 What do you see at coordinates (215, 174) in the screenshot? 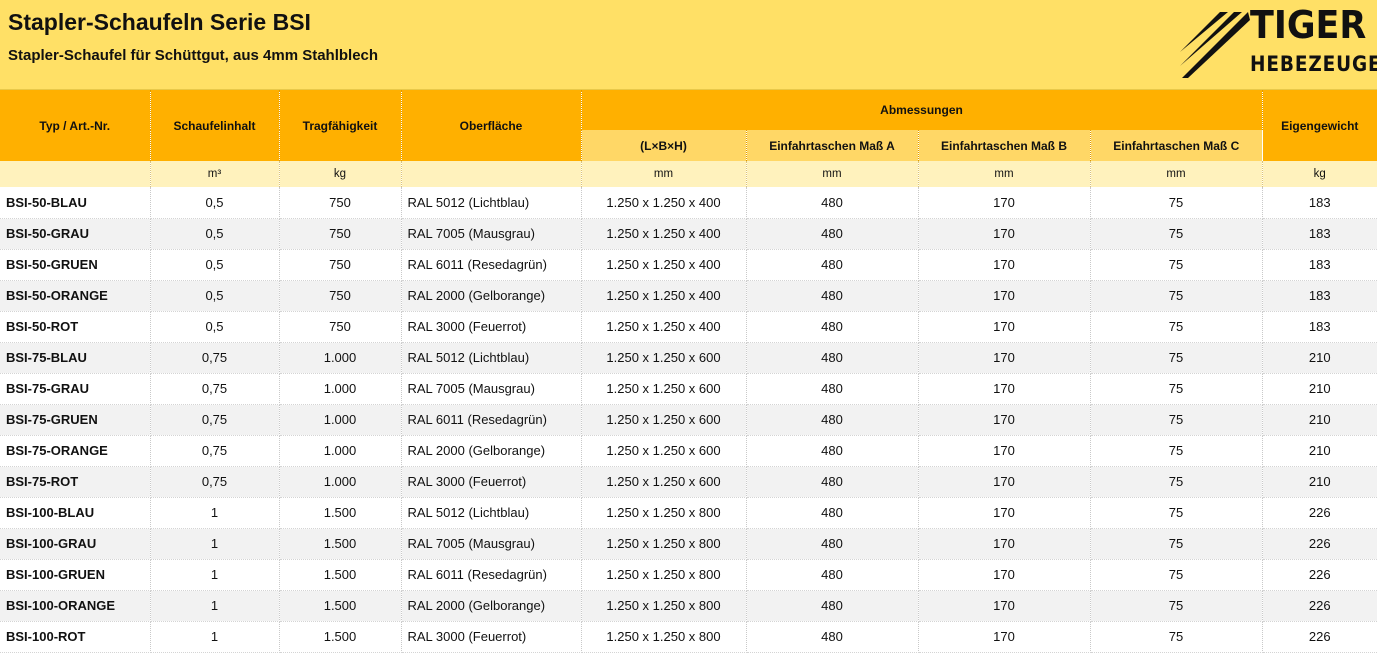
I see `unit-inhalt: m³` at bounding box center [215, 174].